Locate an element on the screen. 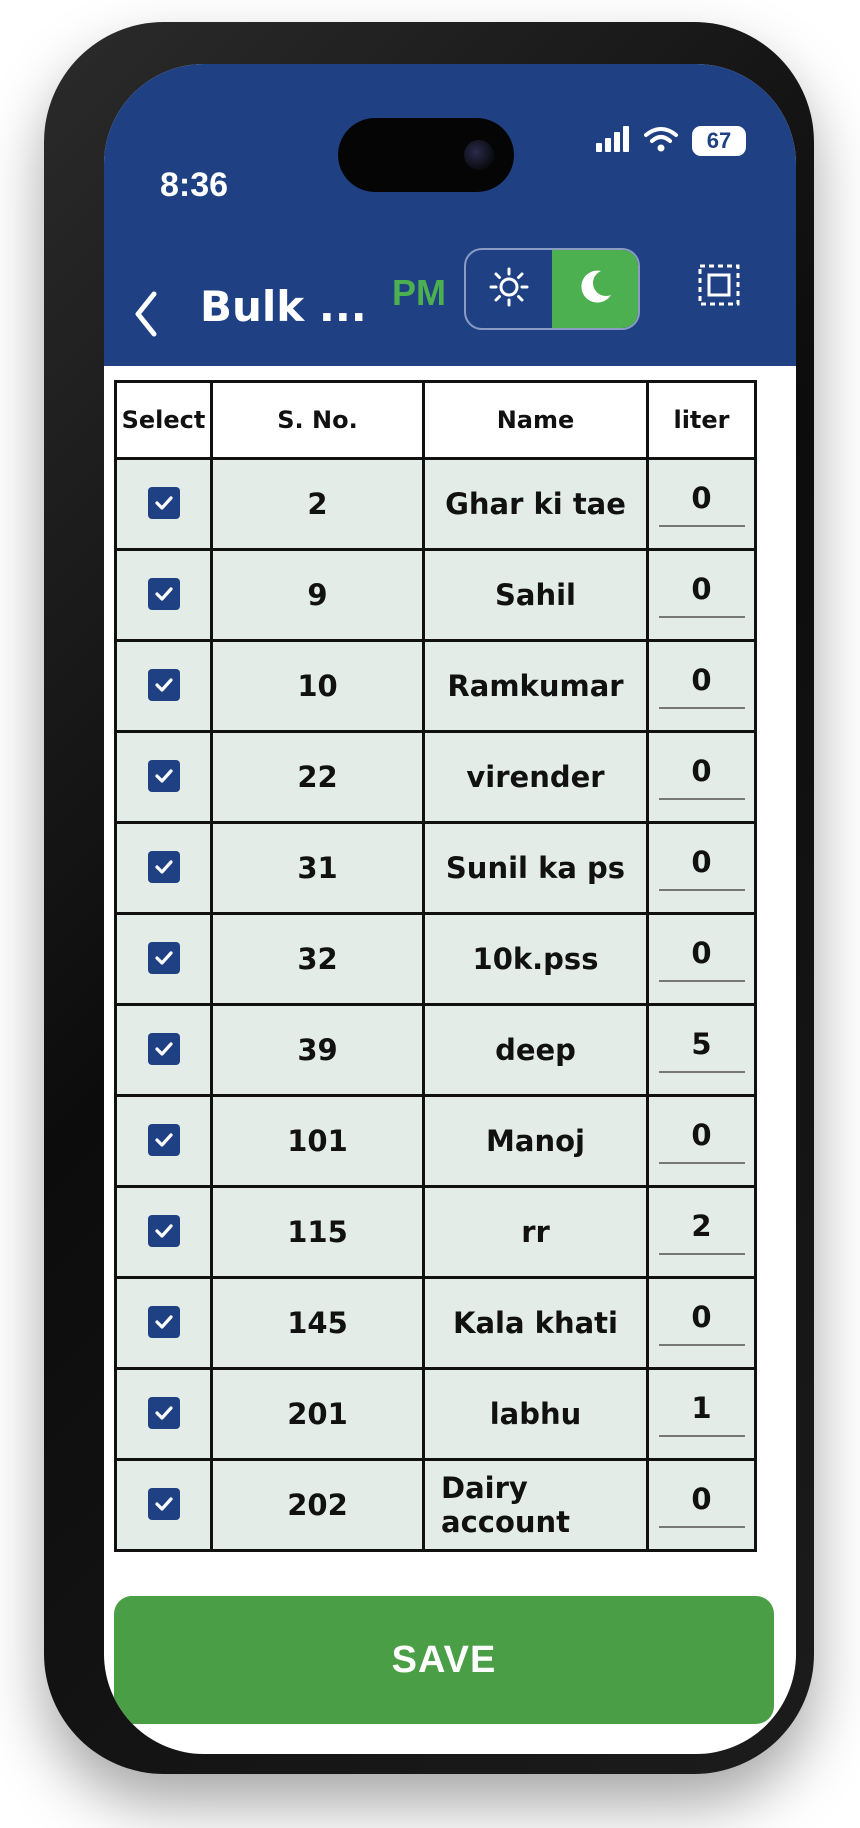 The image size is (860, 1828). table-row: 10 Ramkumar 0 is located at coordinates (435, 686).